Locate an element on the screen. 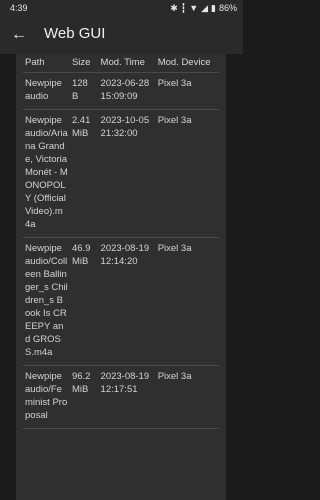 Image resolution: width=320 pixels, height=500 pixels. arrow-back-icon: ← is located at coordinates (19, 35).